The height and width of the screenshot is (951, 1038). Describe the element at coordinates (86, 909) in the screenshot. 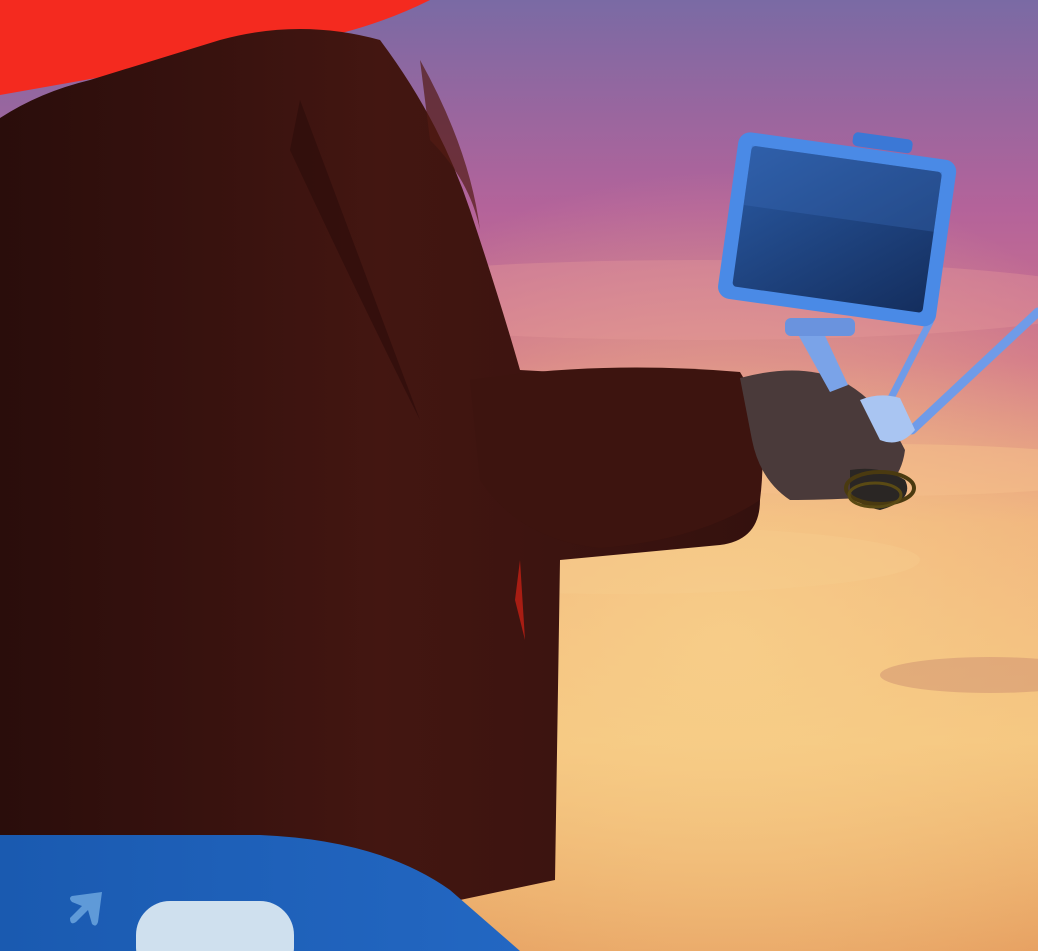

I see `arrow-up-right-icon` at that location.